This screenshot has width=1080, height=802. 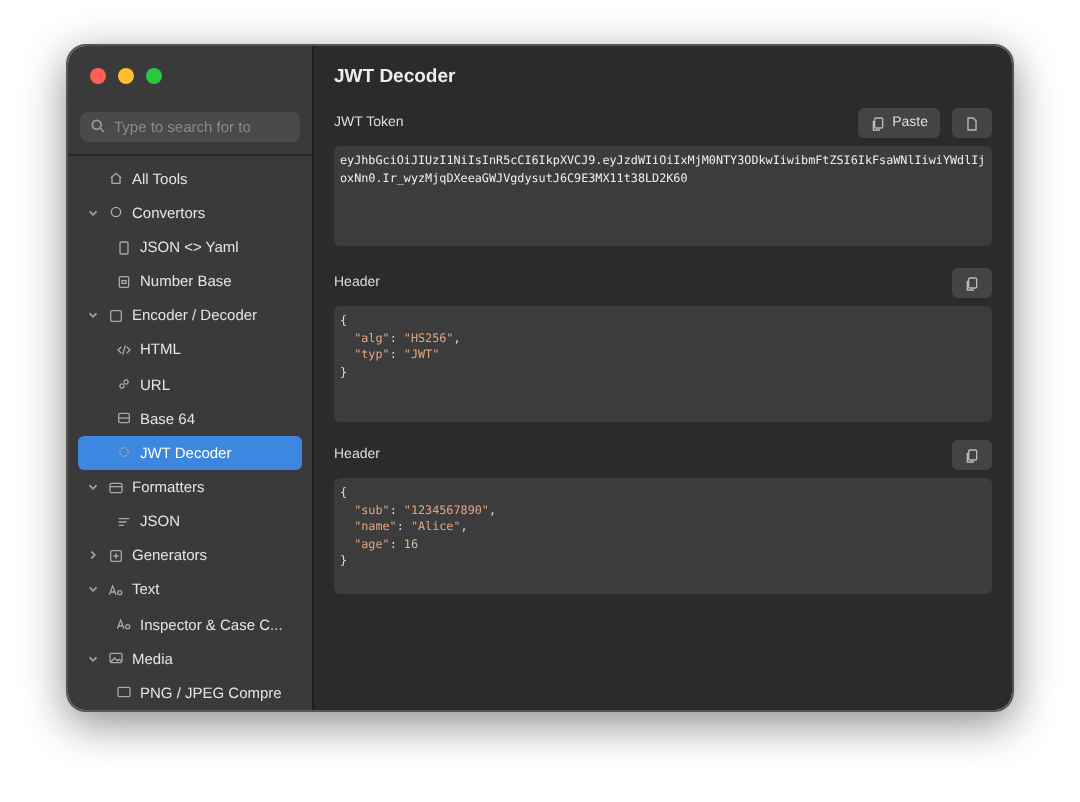 What do you see at coordinates (98, 76) in the screenshot?
I see `close-button` at bounding box center [98, 76].